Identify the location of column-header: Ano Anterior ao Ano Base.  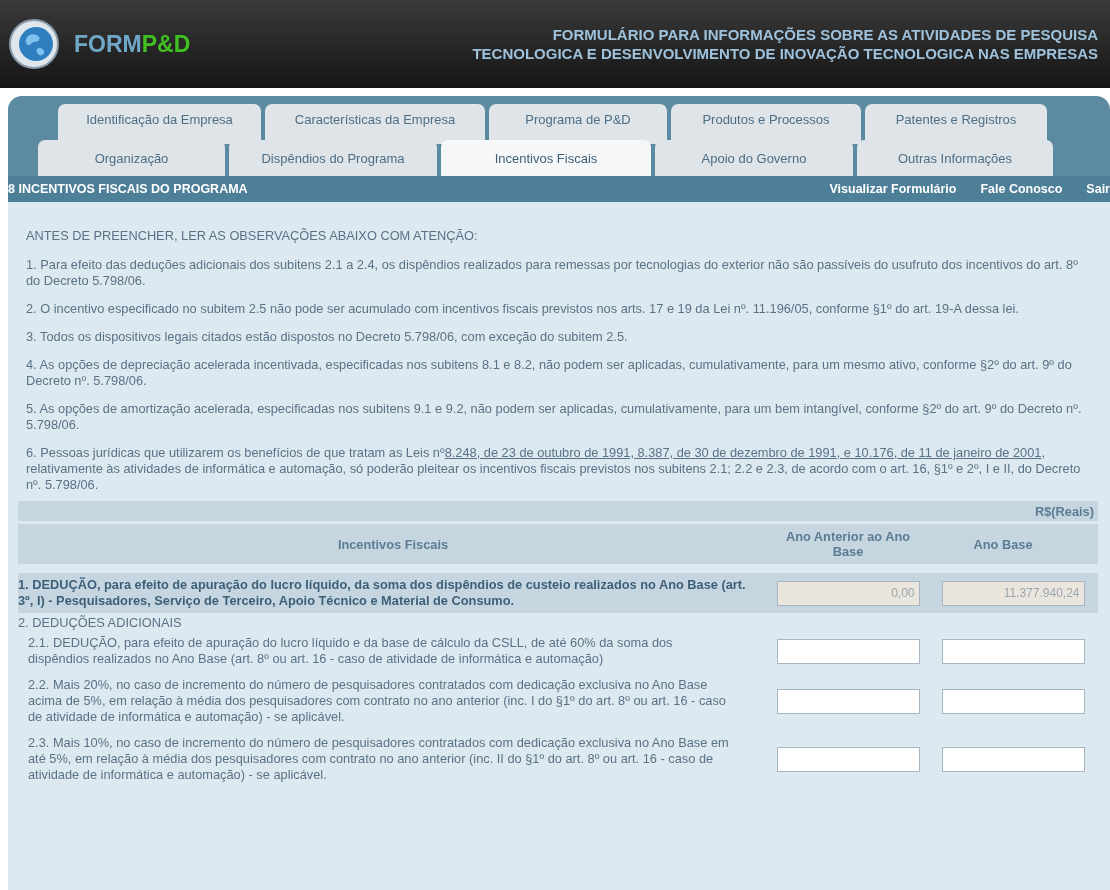
(848, 544).